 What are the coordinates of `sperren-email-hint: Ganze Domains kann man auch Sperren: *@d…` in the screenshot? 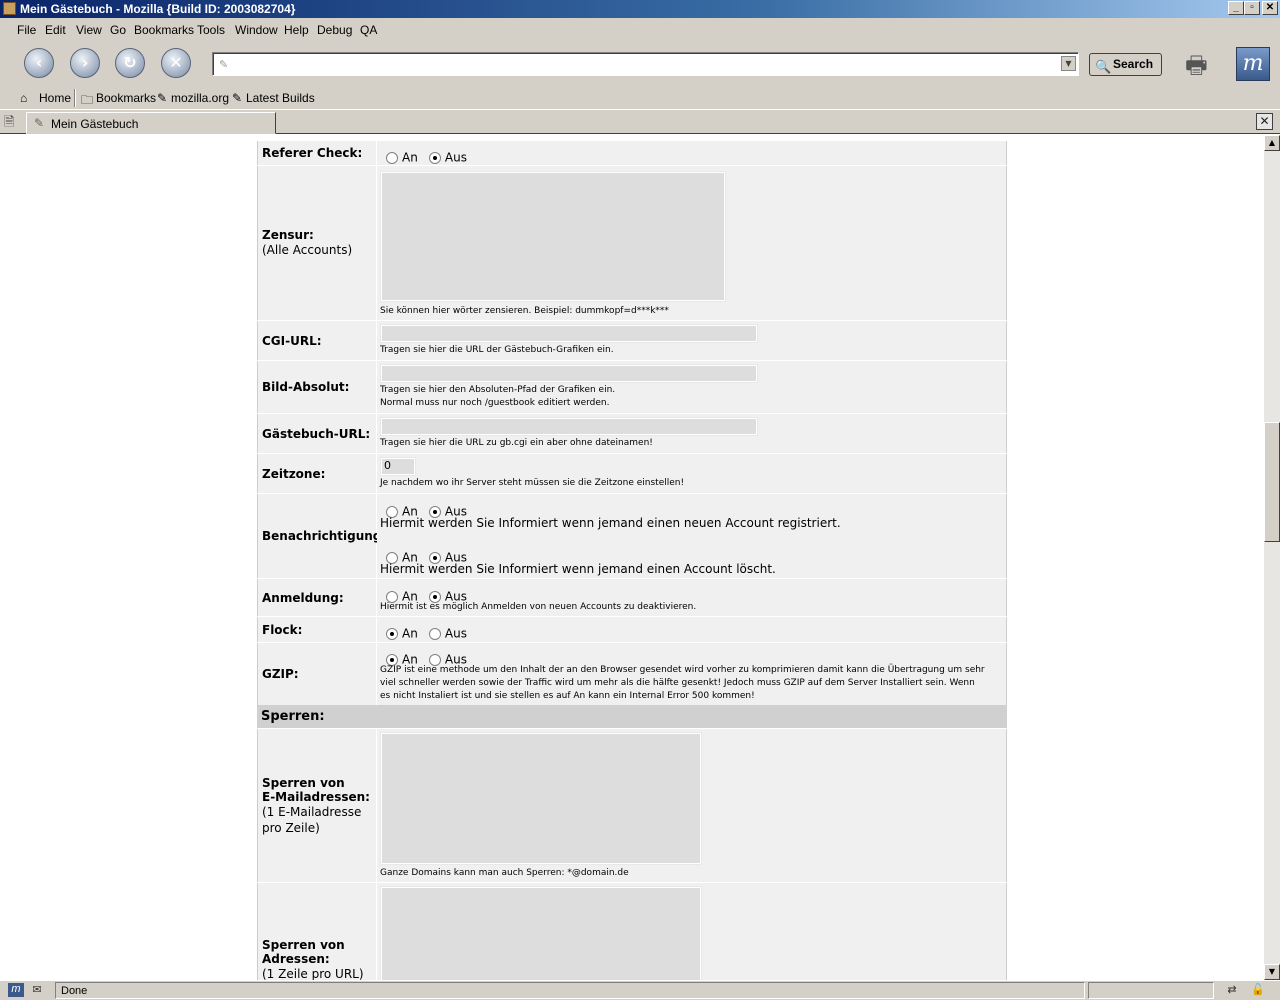 It's located at (504, 873).